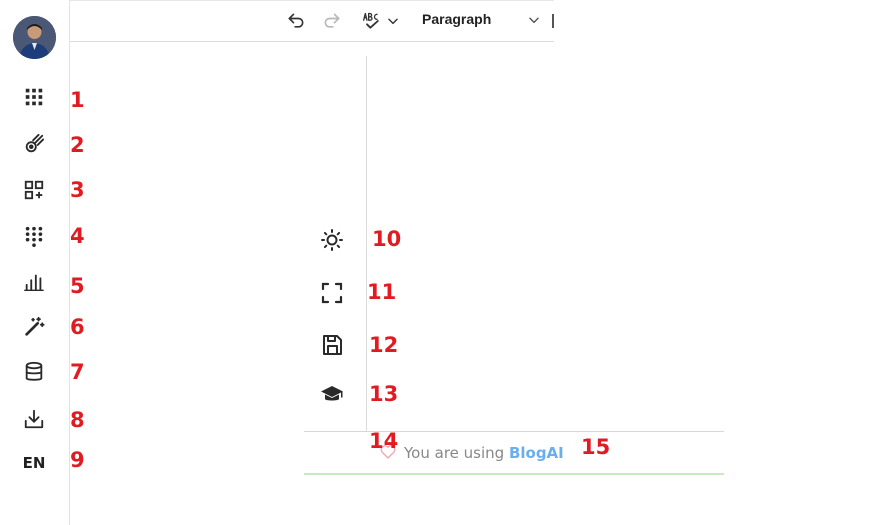 This screenshot has width=870, height=525. I want to click on avatar-image, so click(34, 37).